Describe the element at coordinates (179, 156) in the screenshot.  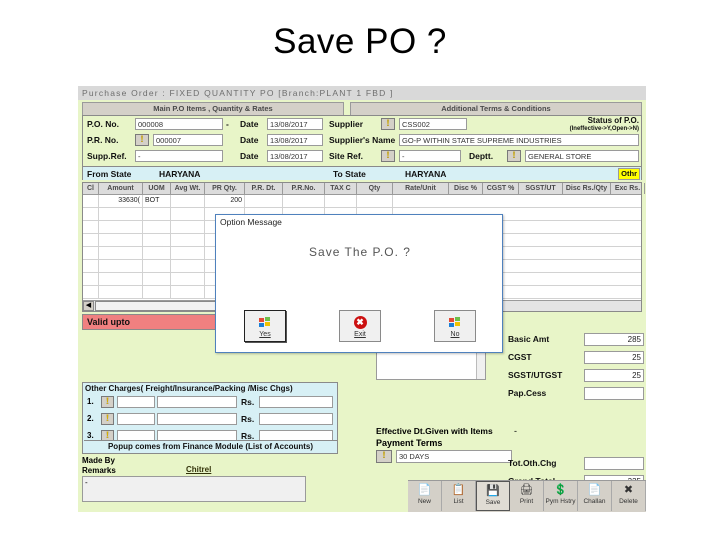
I see `supp-ref-input: -` at that location.